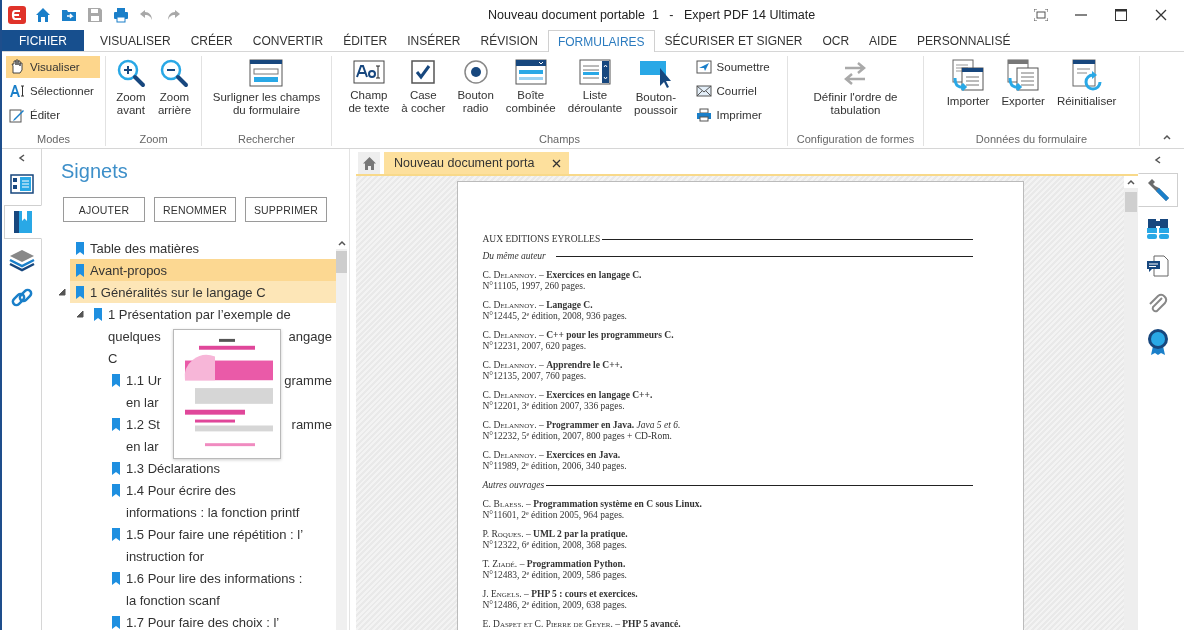 The height and width of the screenshot is (630, 1184). Describe the element at coordinates (703, 91) in the screenshot. I see `mail-icon` at that location.